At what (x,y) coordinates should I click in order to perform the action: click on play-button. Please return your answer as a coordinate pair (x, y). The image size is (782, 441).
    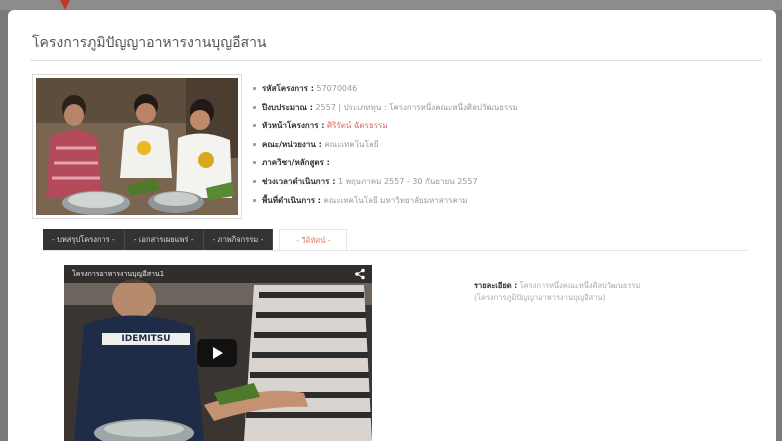
    Looking at the image, I should click on (217, 353).